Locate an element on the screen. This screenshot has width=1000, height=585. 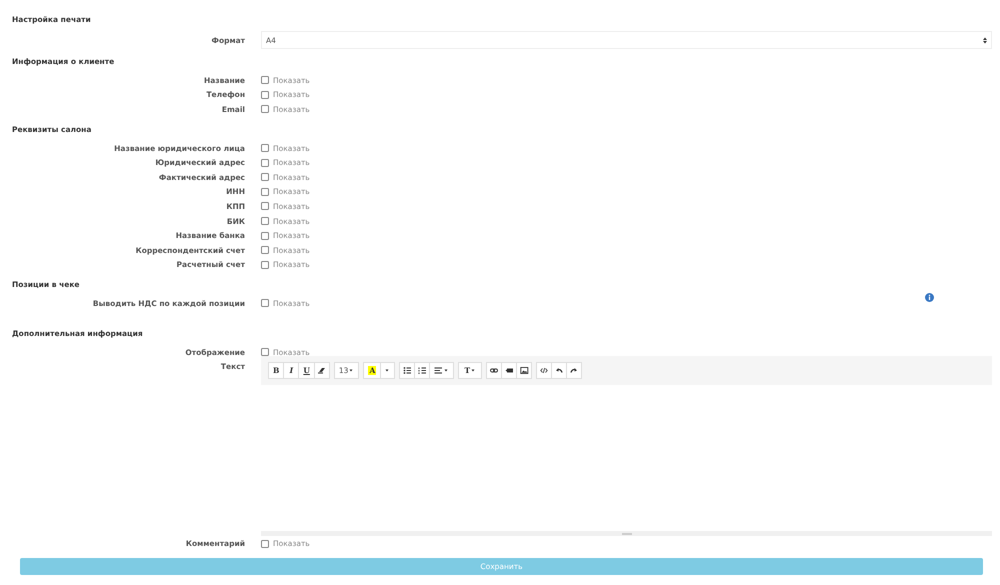
select-arrows-icon is located at coordinates (985, 40).